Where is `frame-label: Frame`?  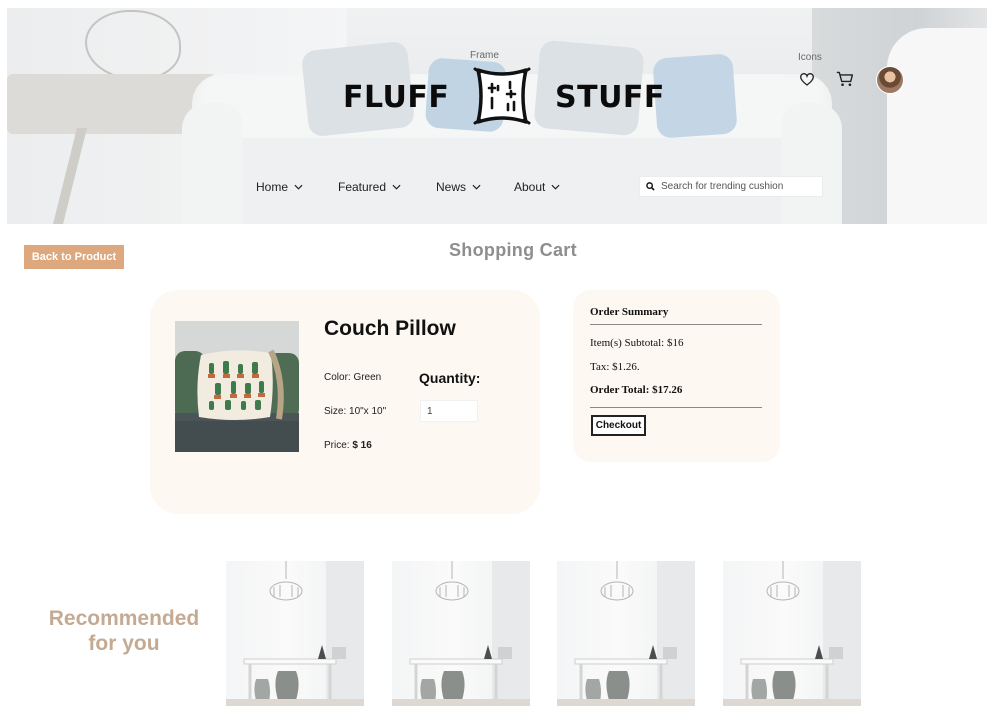
frame-label: Frame is located at coordinates (484, 55).